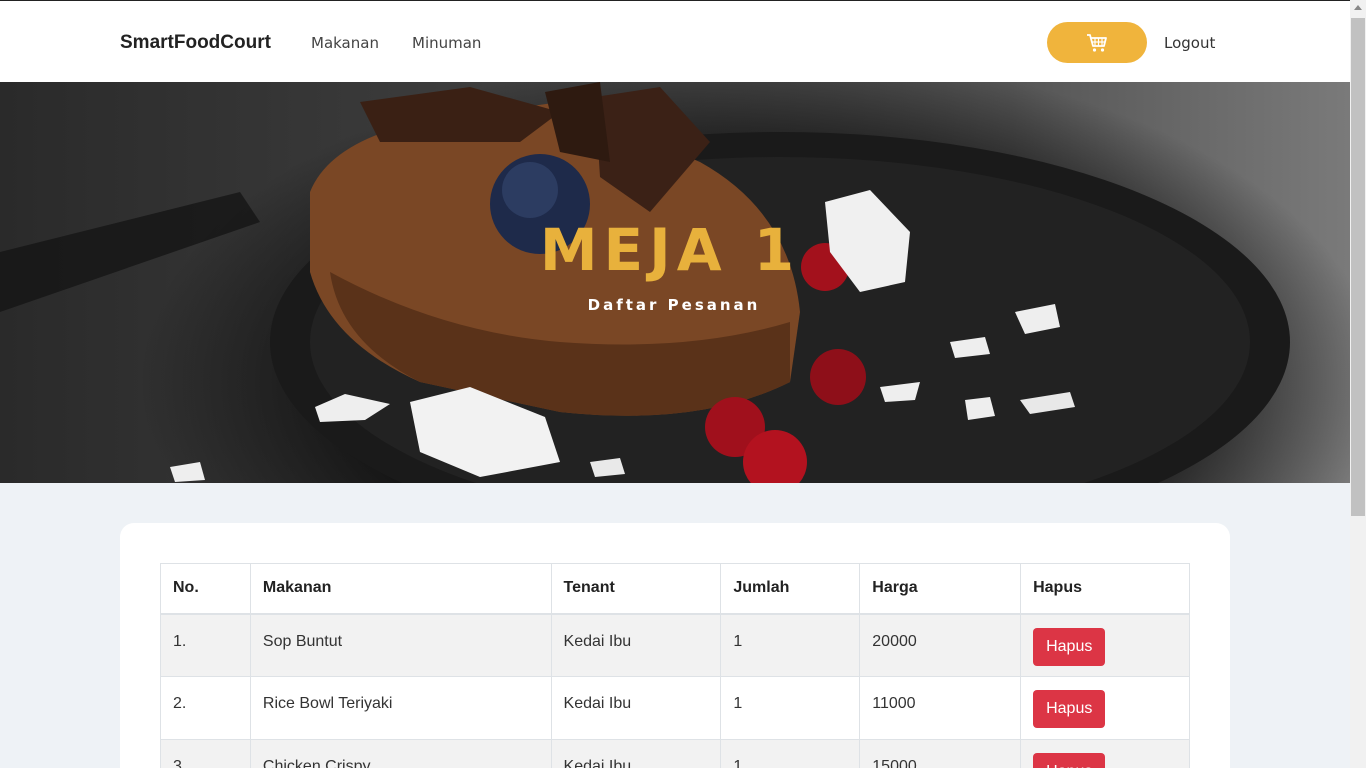 The width and height of the screenshot is (1366, 768). What do you see at coordinates (1189, 43) in the screenshot?
I see `logout-link: Logout` at bounding box center [1189, 43].